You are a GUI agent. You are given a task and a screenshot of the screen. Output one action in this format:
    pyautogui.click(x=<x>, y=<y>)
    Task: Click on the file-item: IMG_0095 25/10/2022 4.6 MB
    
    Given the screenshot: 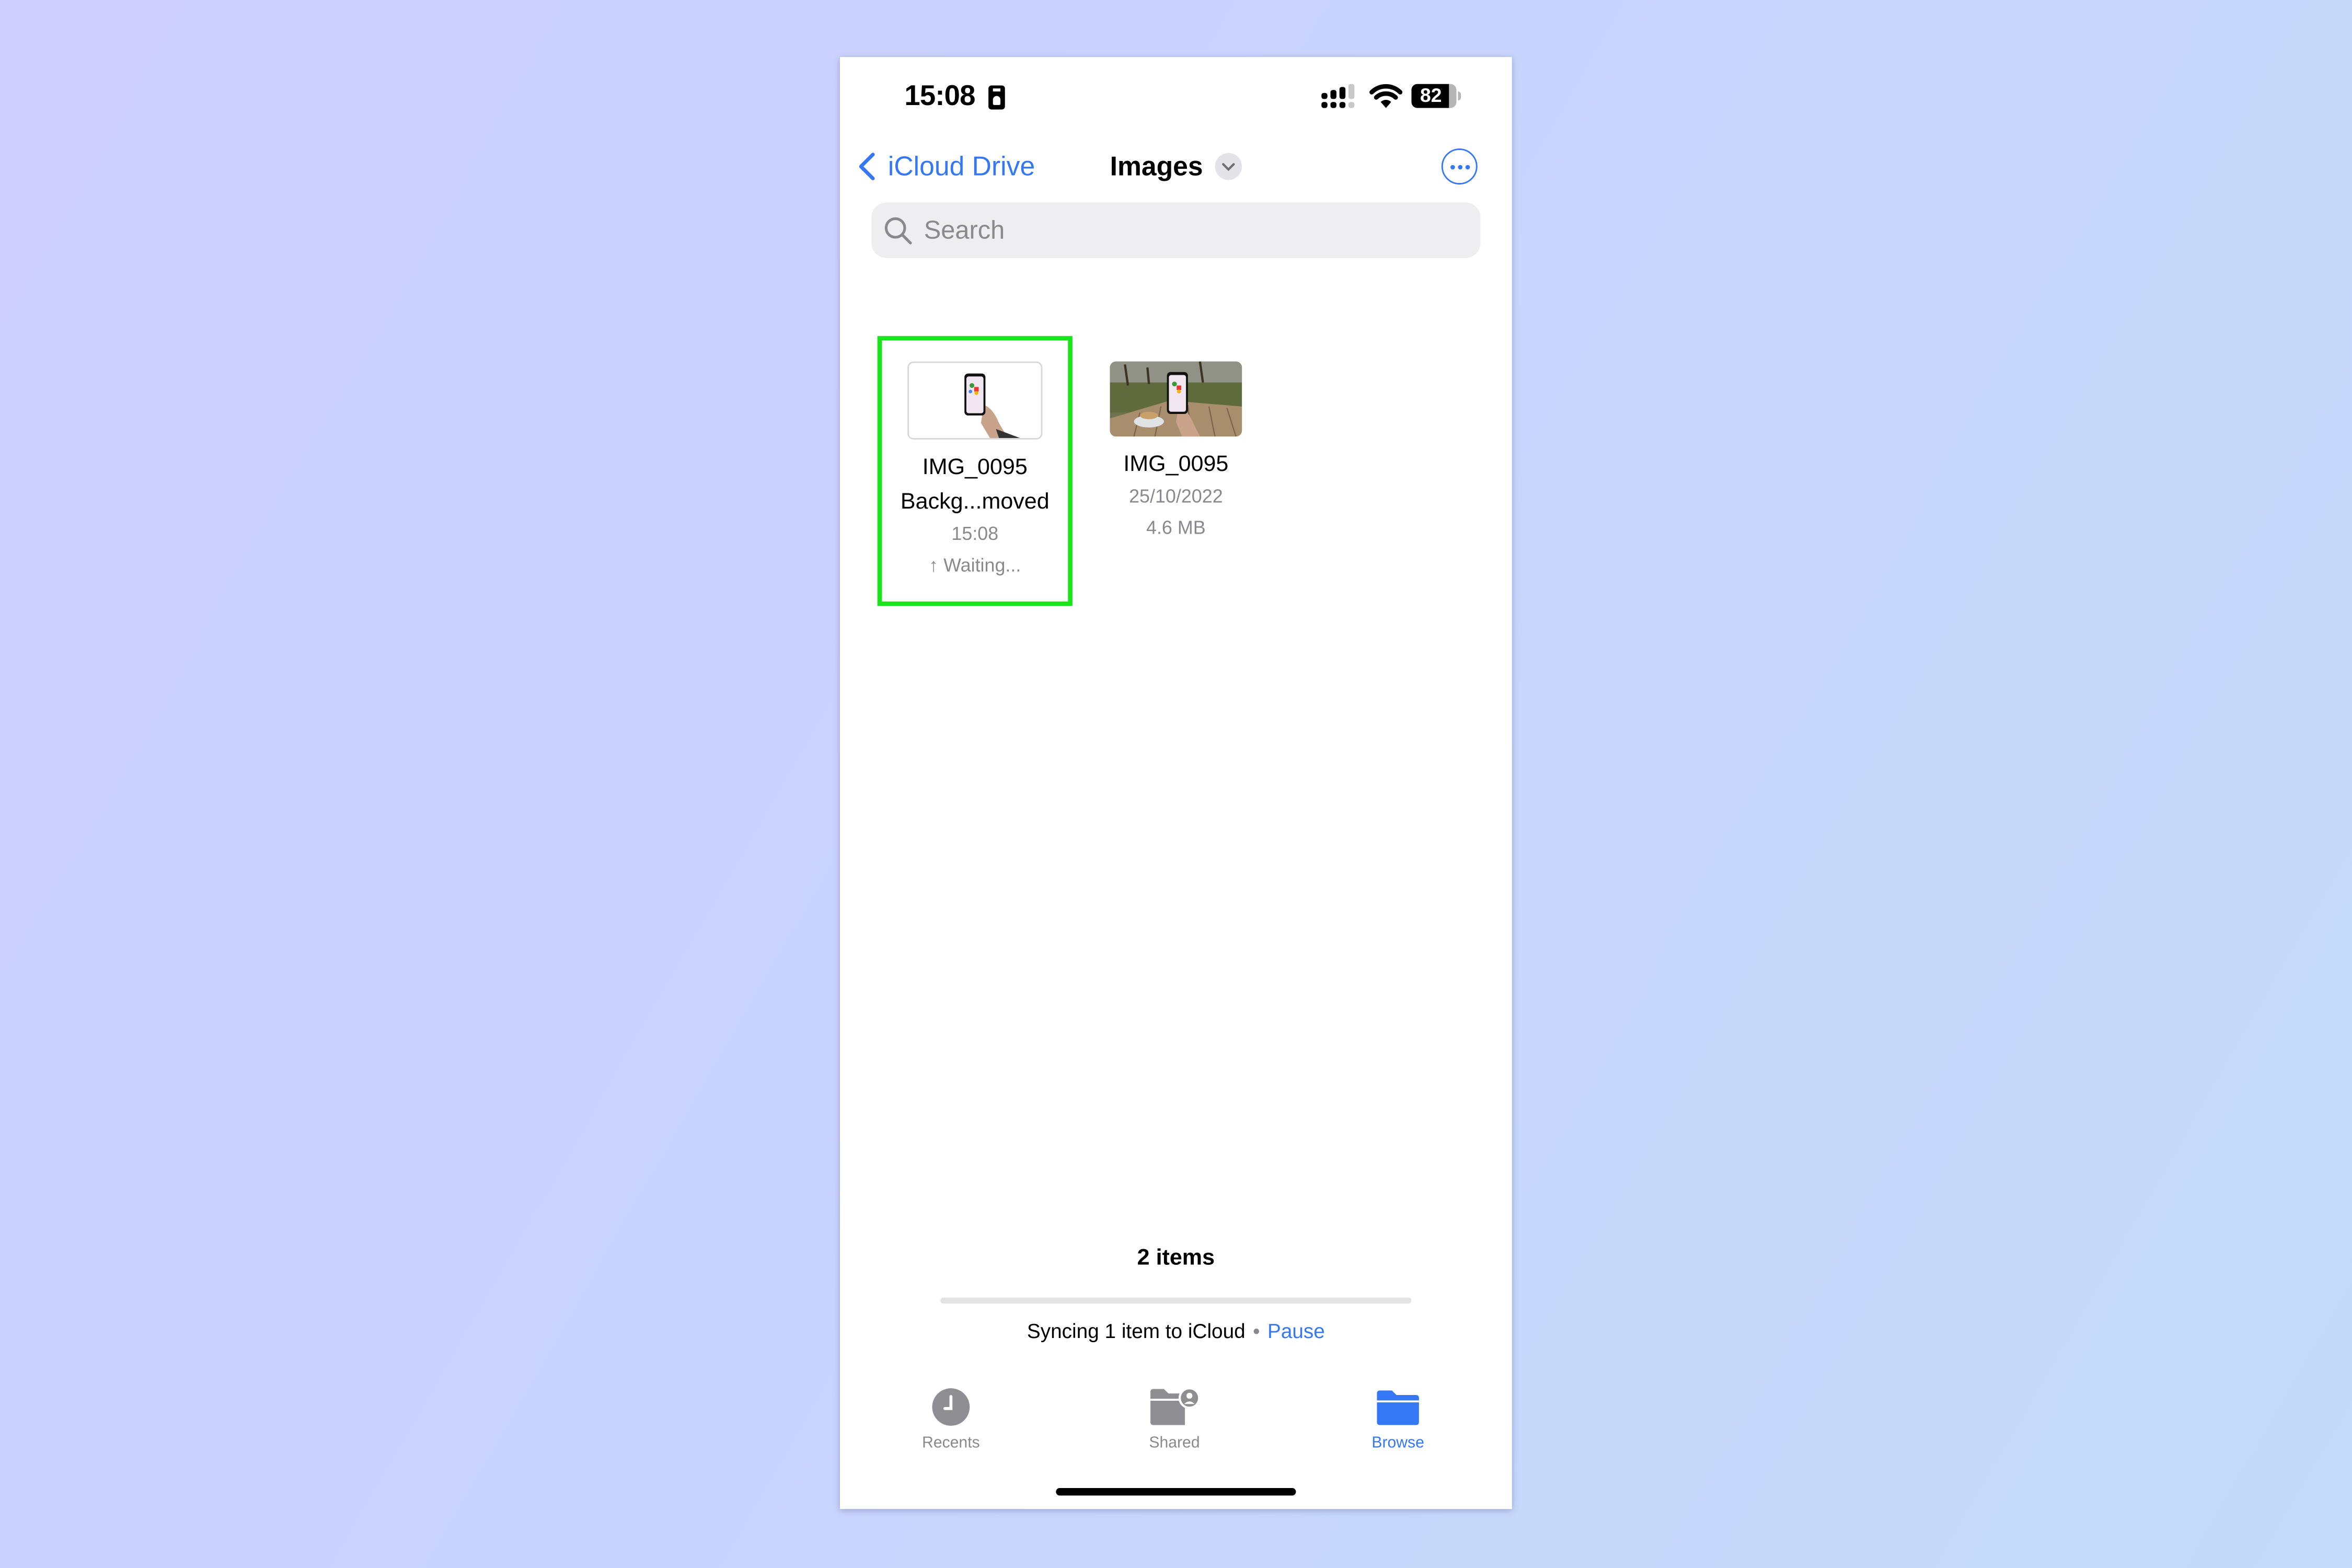 What is the action you would take?
    pyautogui.click(x=1175, y=453)
    